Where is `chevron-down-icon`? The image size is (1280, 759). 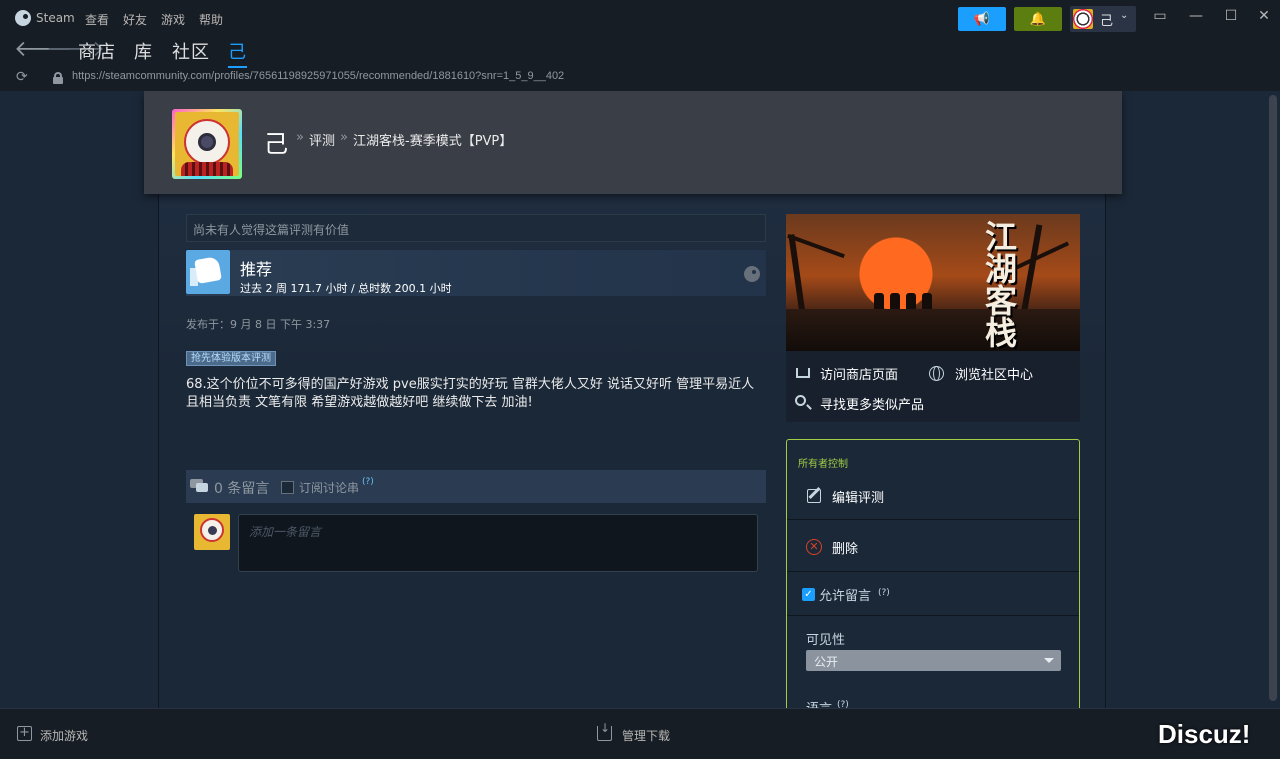
chevron-down-icon is located at coordinates (1049, 660).